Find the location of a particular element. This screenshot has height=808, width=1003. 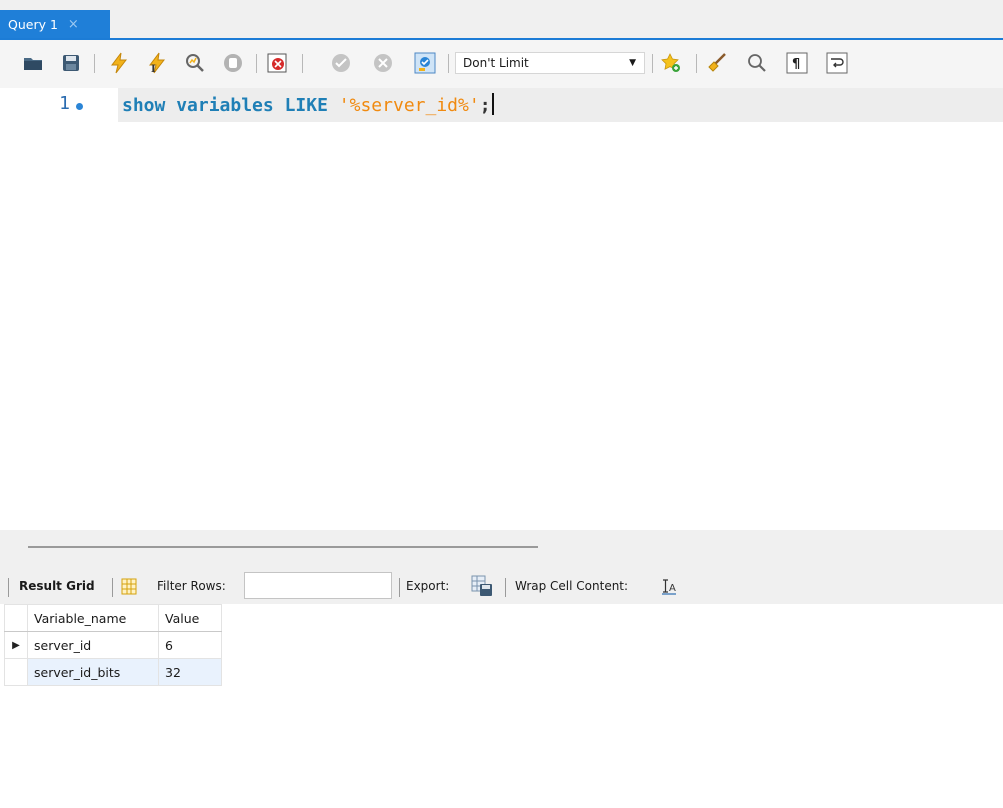

sql-code-line: show variables LIKE '%server_id%'; is located at coordinates (308, 104).